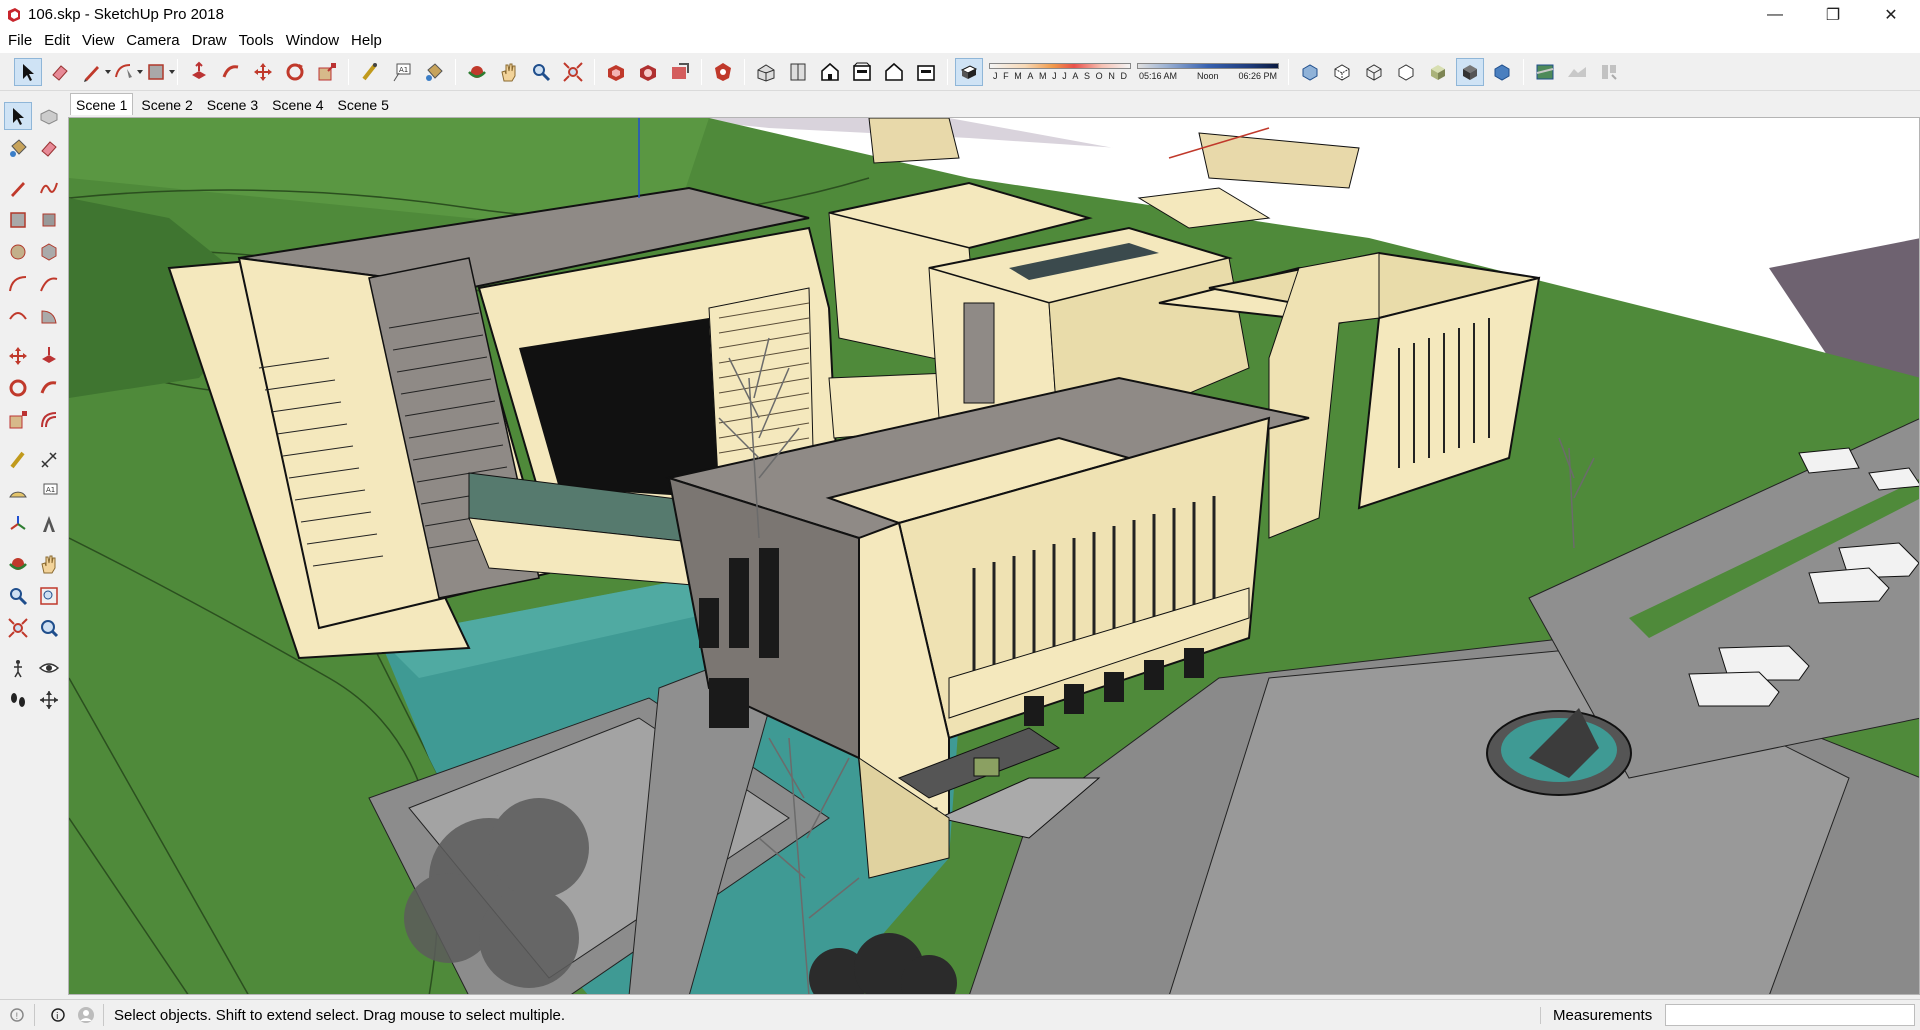  Describe the element at coordinates (49, 420) in the screenshot. I see `offset-tool` at that location.